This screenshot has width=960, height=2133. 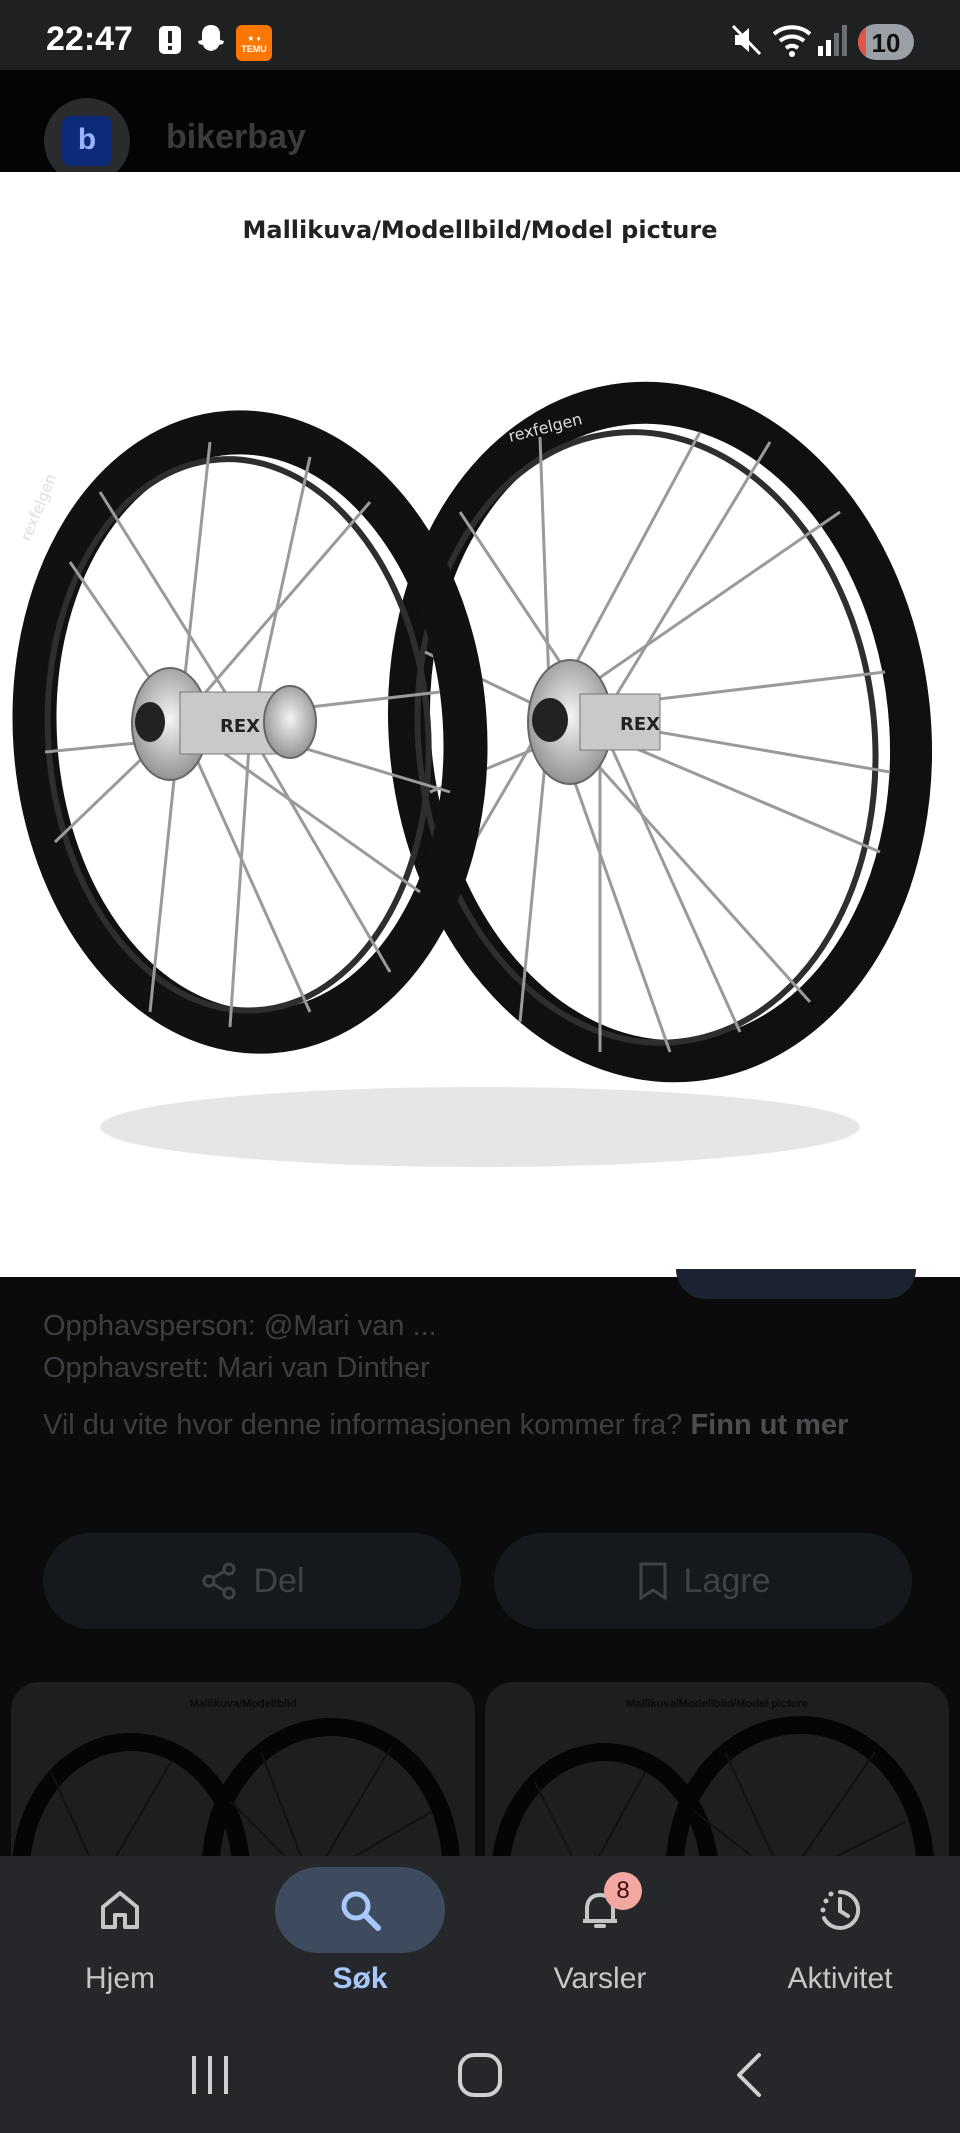 What do you see at coordinates (769, 1425) in the screenshot?
I see `info-link: Finn ut mer` at bounding box center [769, 1425].